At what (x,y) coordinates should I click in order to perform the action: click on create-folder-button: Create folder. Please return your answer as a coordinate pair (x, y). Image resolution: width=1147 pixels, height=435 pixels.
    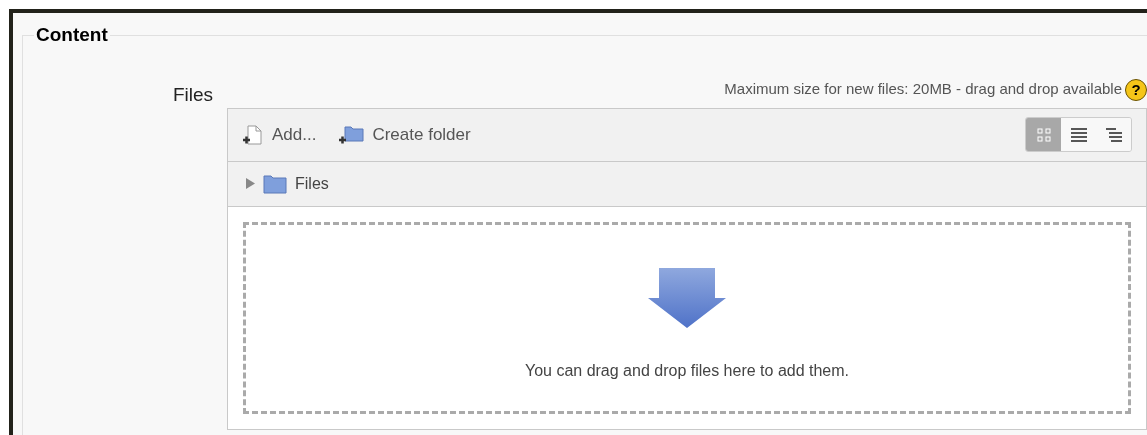
    Looking at the image, I should click on (404, 134).